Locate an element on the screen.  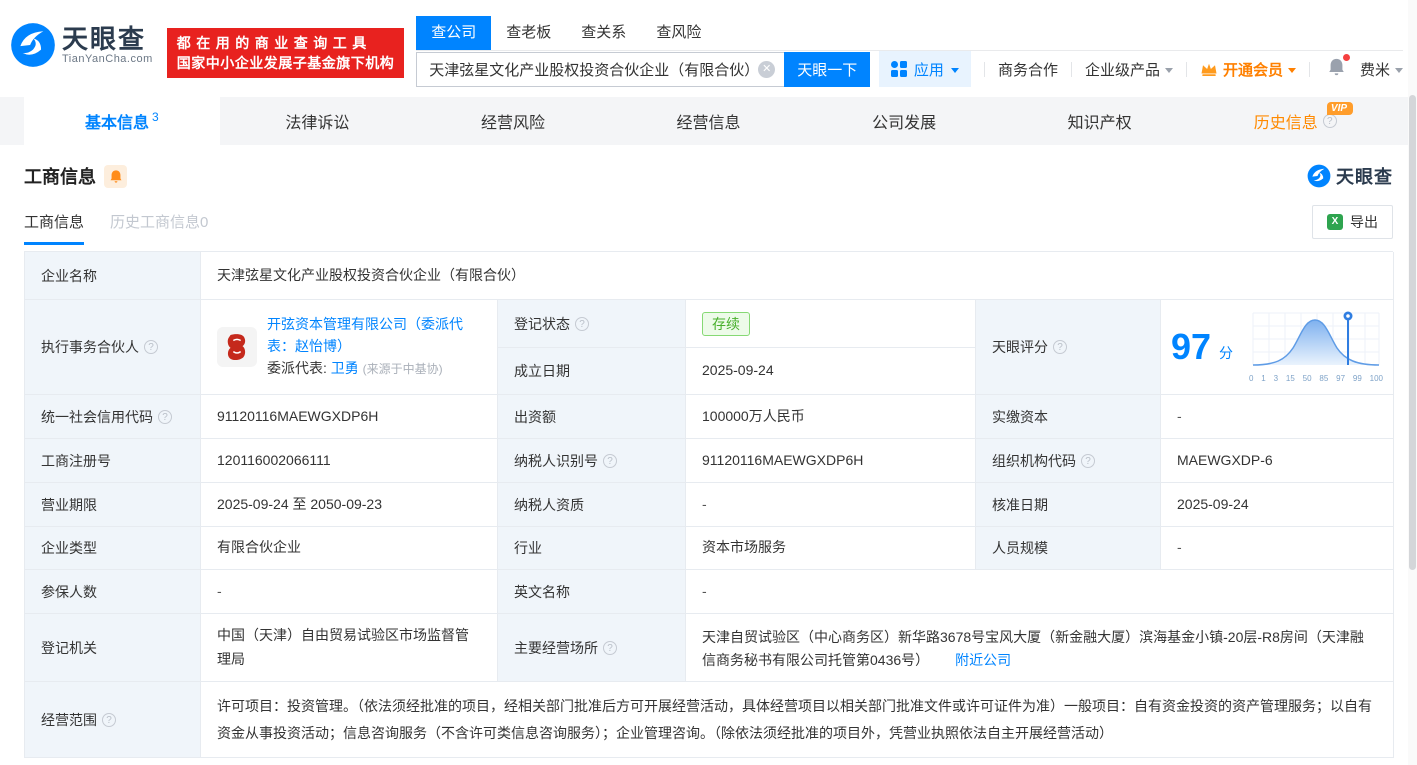
username: 费米 is located at coordinates (1374, 70).